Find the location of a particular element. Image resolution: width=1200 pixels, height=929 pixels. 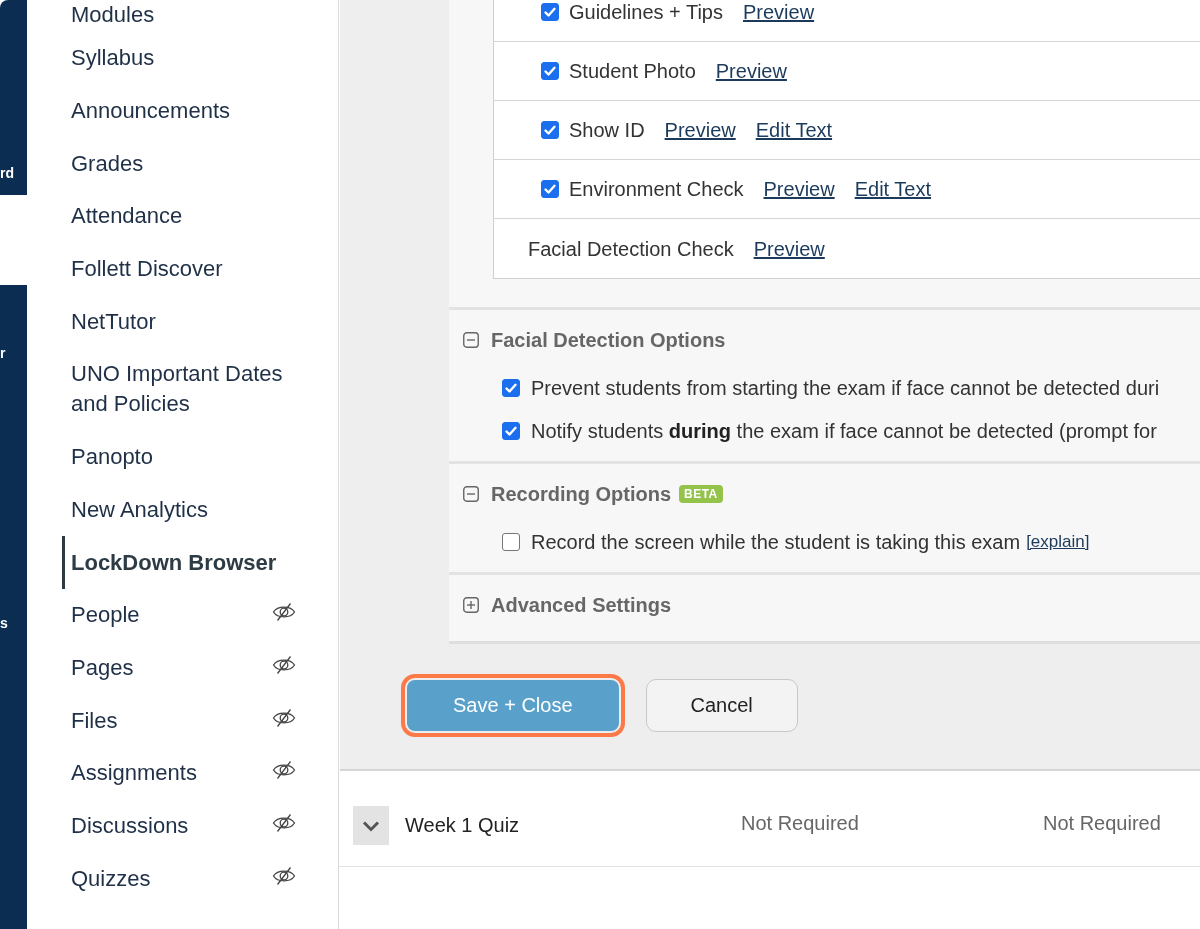

course-nav-link: Grades is located at coordinates (107, 163).